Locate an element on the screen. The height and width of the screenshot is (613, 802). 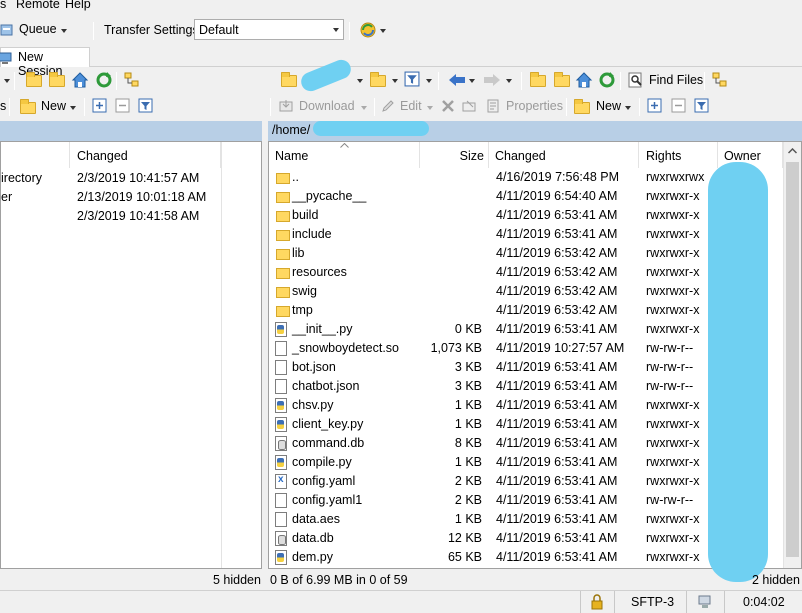
table-row: swig 4/11/2019 6:53:42 AM rwxrwxr-x is located at coordinates (526, 291).